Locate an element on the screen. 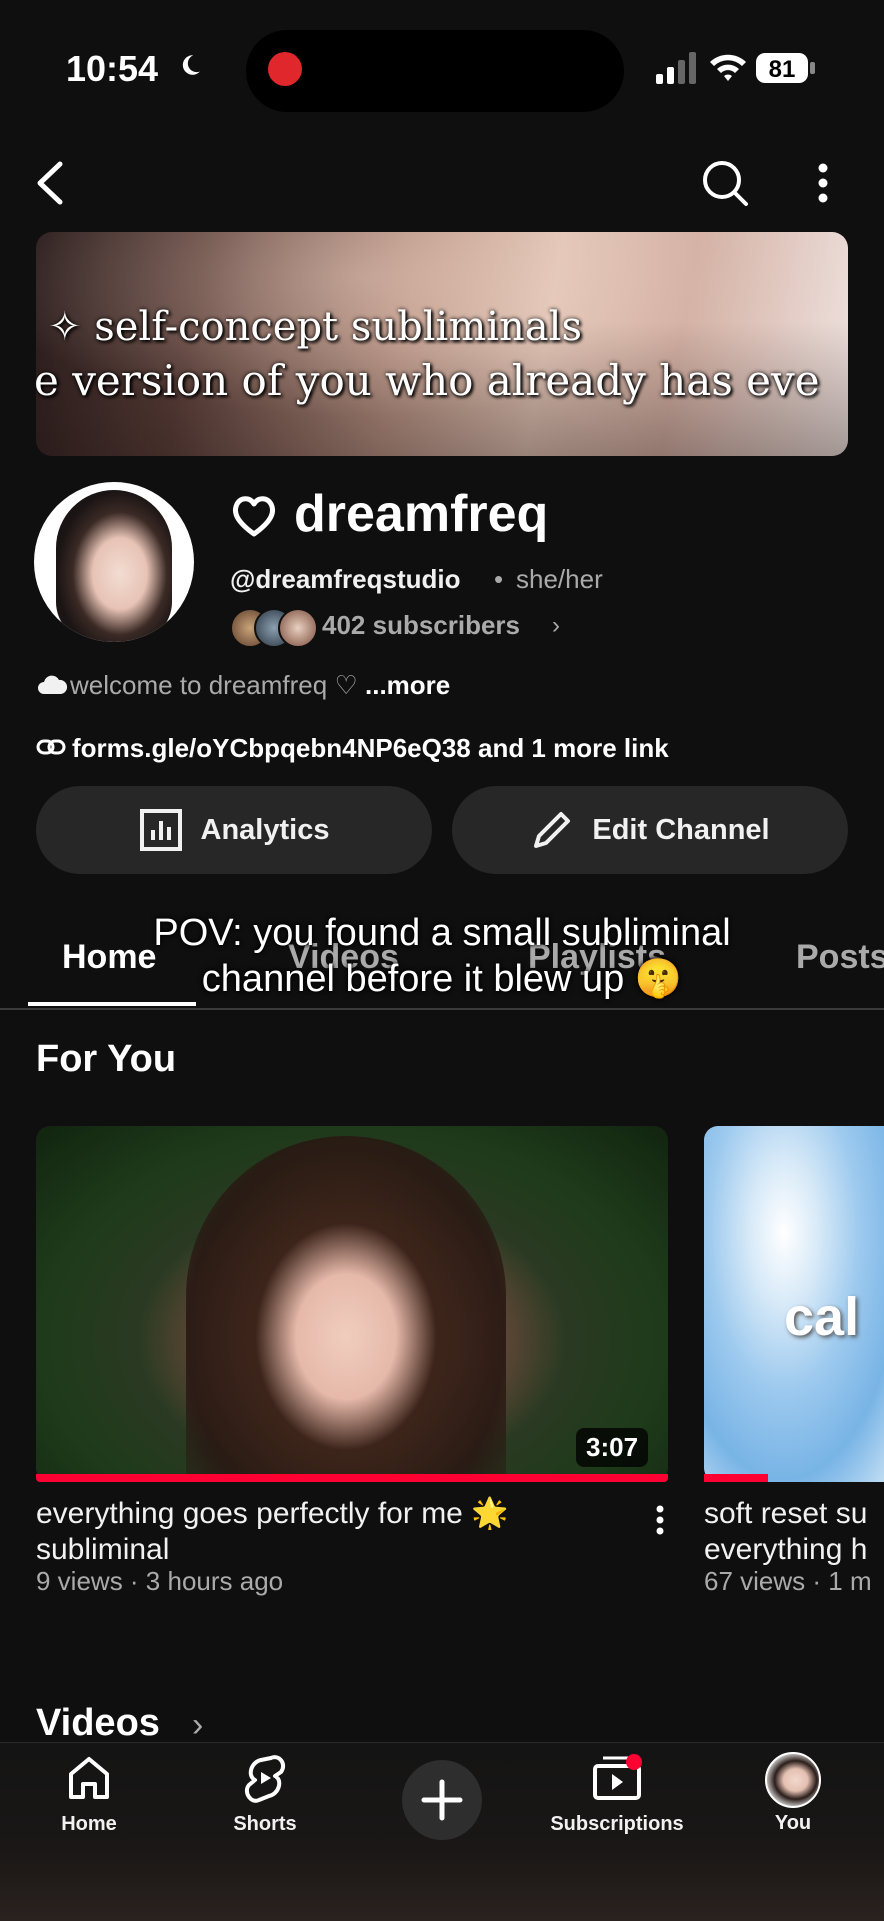  banner-text-line1: ✧ self-concept subliminals is located at coordinates (315, 327).